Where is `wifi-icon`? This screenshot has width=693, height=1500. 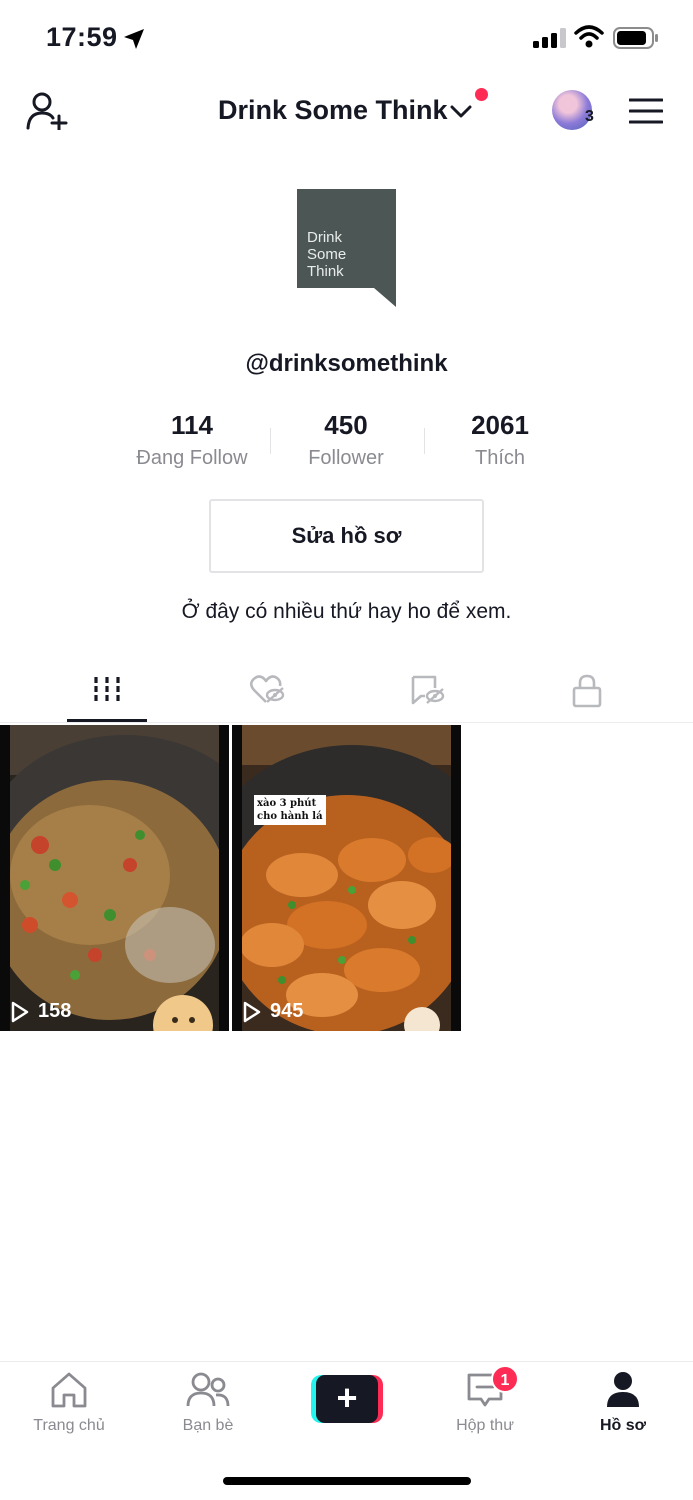
wifi-icon is located at coordinates (589, 36).